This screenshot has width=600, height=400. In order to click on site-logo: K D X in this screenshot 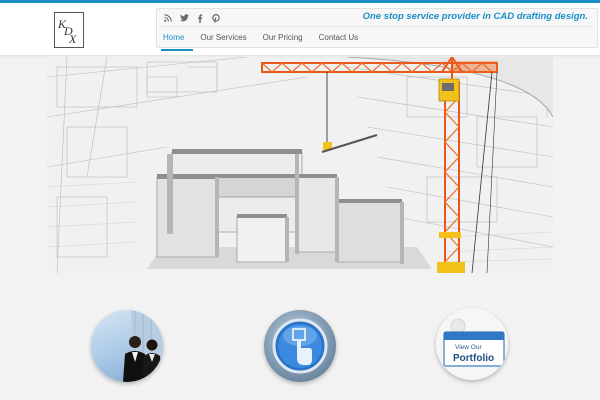, I will do `click(69, 30)`.